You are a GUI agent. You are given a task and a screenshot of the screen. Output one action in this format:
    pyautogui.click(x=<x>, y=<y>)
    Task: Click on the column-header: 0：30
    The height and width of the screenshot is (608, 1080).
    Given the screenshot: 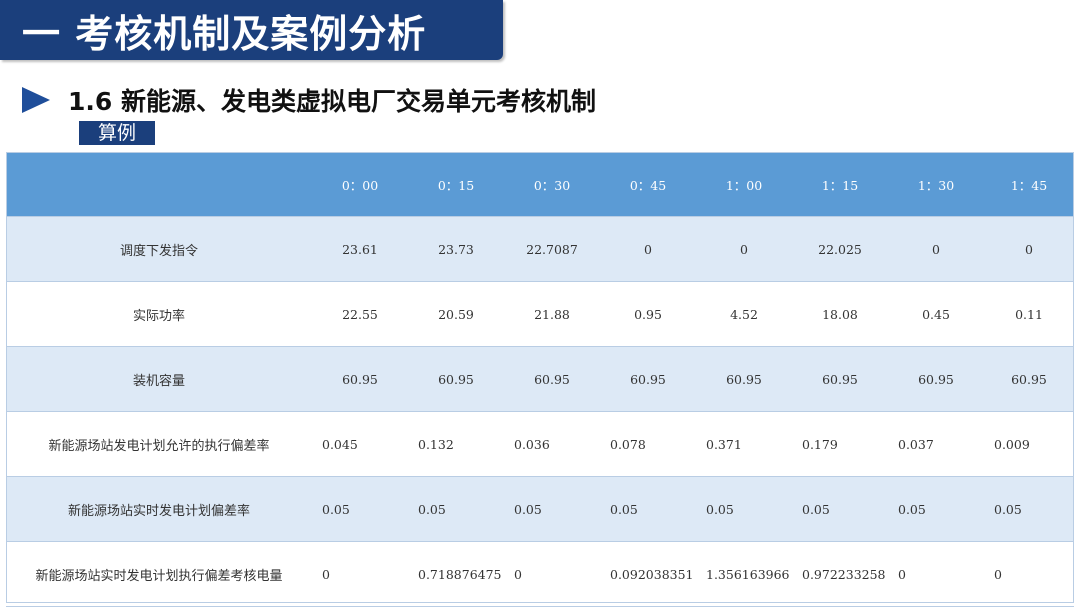 What is the action you would take?
    pyautogui.click(x=552, y=184)
    